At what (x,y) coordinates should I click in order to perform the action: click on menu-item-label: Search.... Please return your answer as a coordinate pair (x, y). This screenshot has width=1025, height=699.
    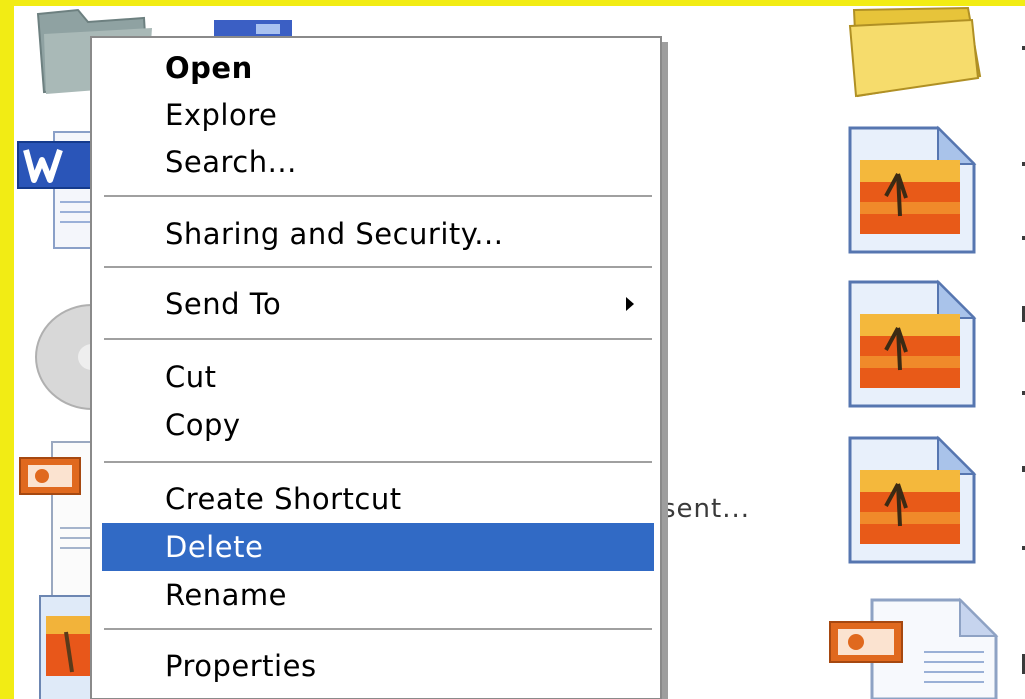
    Looking at the image, I should click on (231, 162).